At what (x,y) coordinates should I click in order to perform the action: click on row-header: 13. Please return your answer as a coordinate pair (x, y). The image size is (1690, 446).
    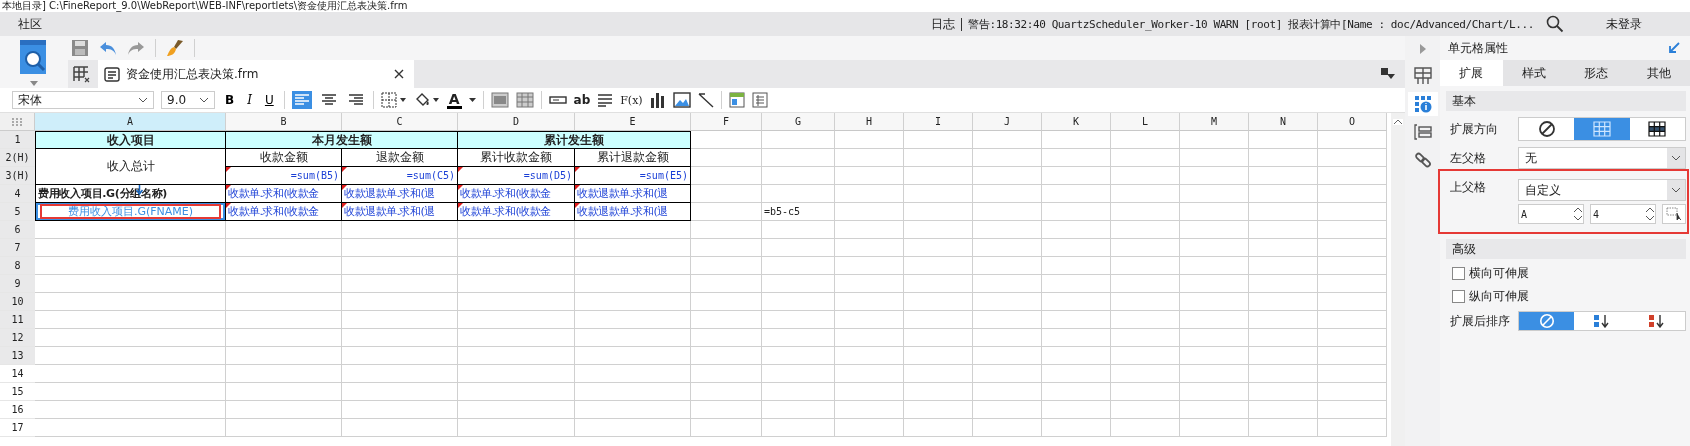
    Looking at the image, I should click on (17, 356).